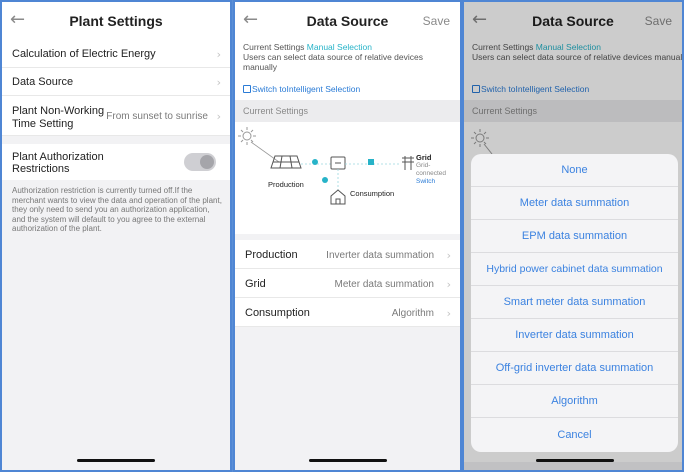  Describe the element at coordinates (207, 162) in the screenshot. I see `toggle-knob` at that location.